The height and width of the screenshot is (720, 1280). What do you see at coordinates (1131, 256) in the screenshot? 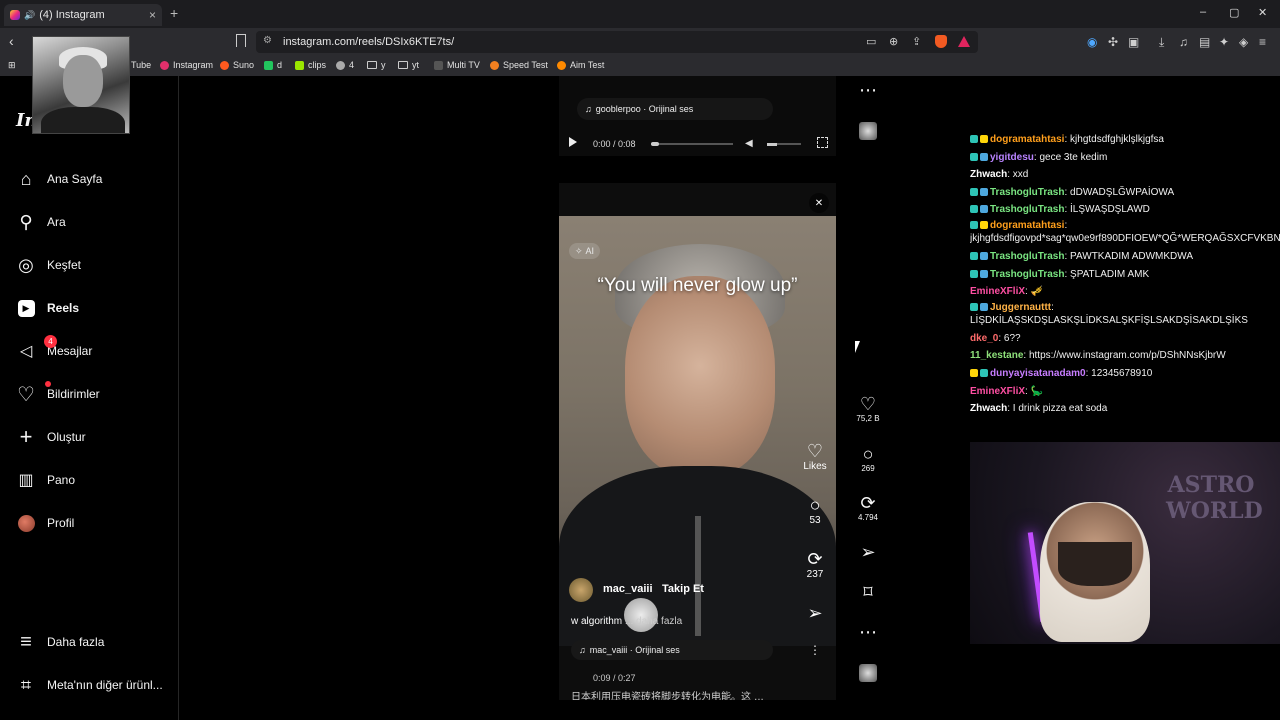
I see `chat-text: PAWTKADIM ADWMKDWA` at bounding box center [1131, 256].